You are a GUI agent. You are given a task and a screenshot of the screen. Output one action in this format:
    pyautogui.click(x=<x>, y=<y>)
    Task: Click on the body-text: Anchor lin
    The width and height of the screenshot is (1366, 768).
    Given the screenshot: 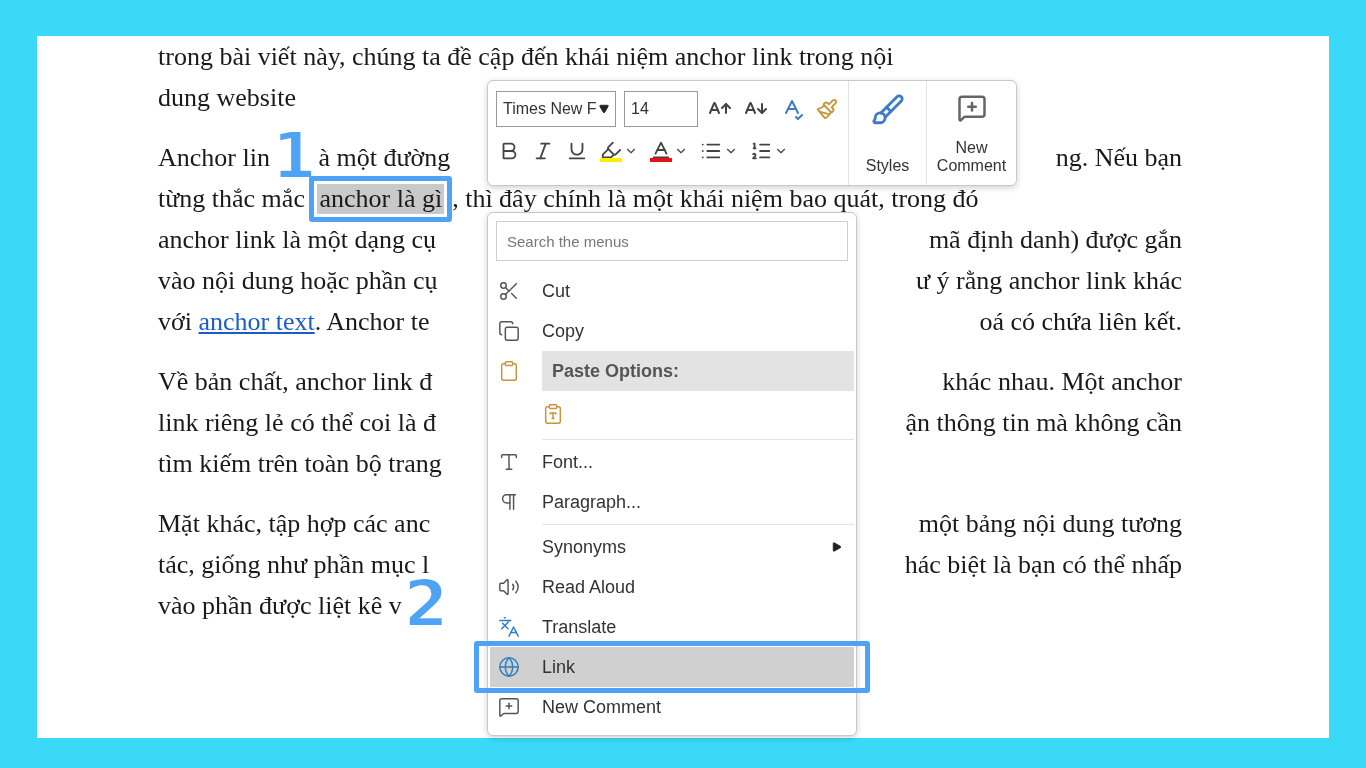 What is the action you would take?
    pyautogui.click(x=214, y=157)
    